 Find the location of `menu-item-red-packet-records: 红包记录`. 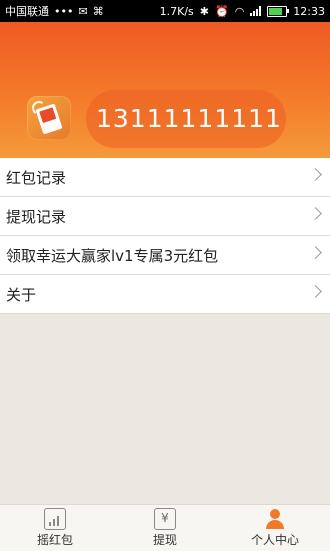

menu-item-red-packet-records: 红包记录 is located at coordinates (165, 177).